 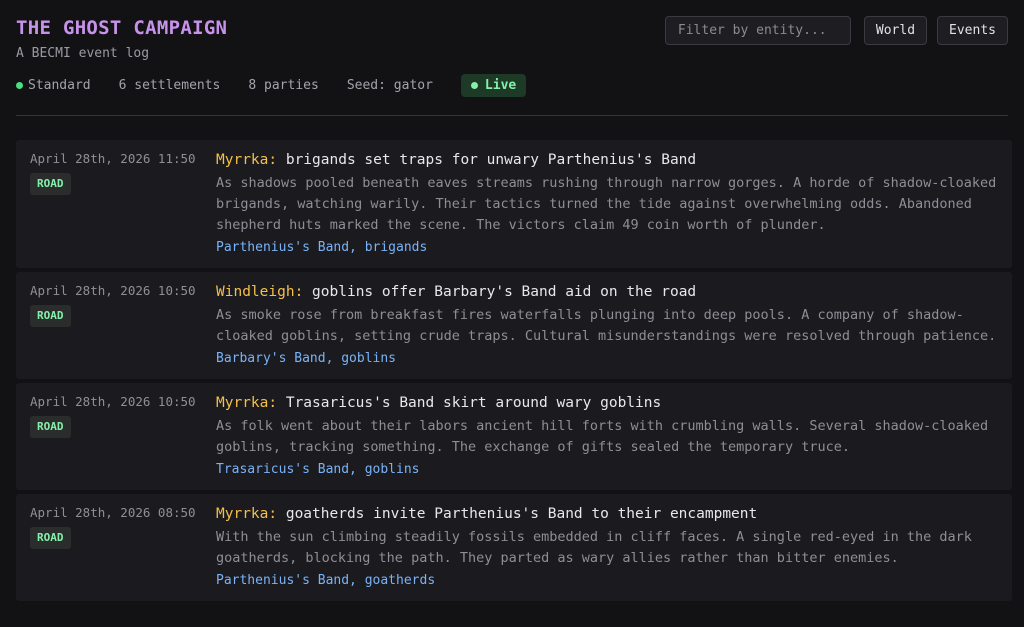 I want to click on live-dot-icon, so click(x=474, y=85).